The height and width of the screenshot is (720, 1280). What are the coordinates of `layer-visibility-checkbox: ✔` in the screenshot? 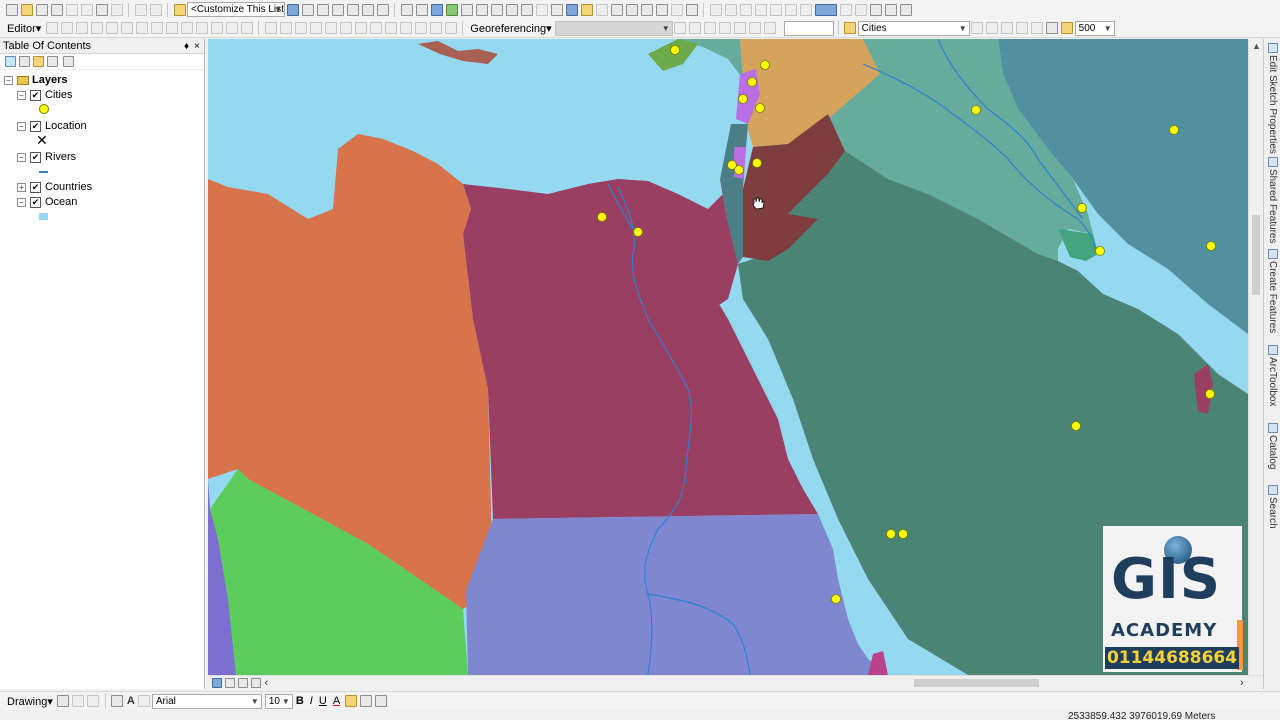 It's located at (35, 187).